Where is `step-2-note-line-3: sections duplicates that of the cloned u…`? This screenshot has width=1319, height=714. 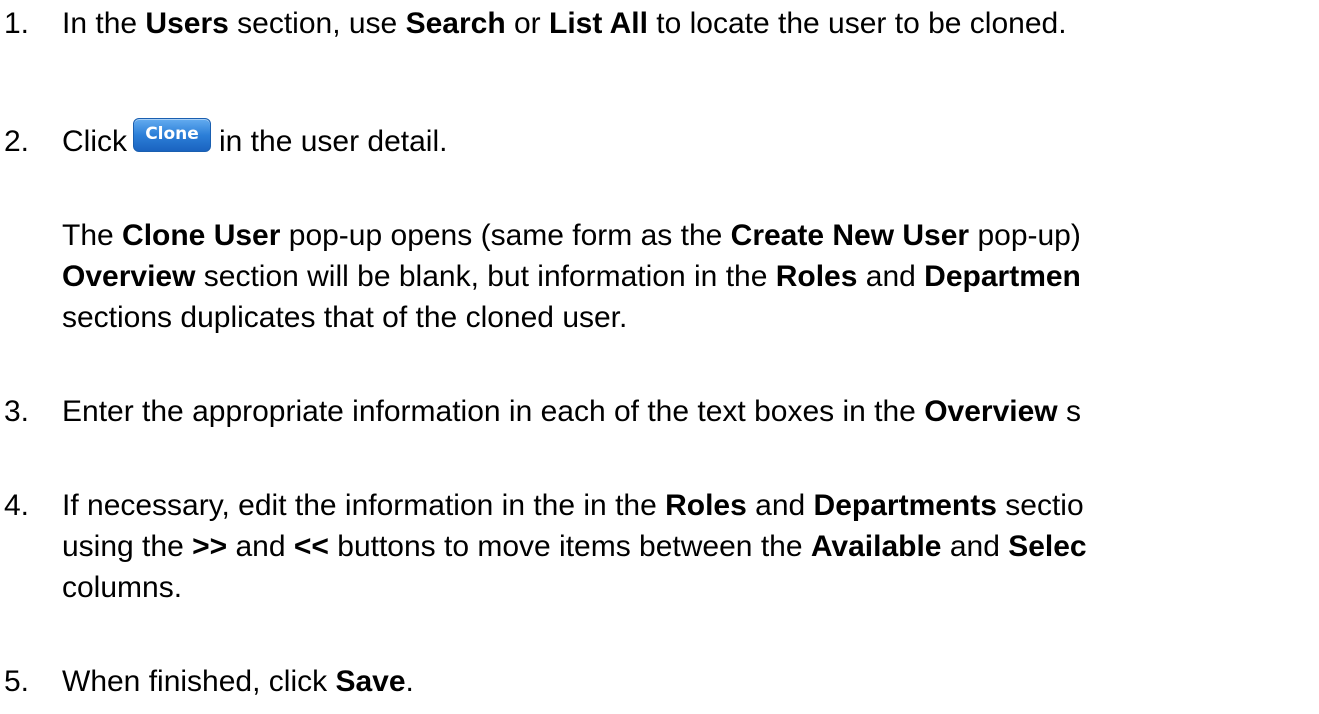
step-2-note-line-3: sections duplicates that of the cloned u… is located at coordinates (345, 317).